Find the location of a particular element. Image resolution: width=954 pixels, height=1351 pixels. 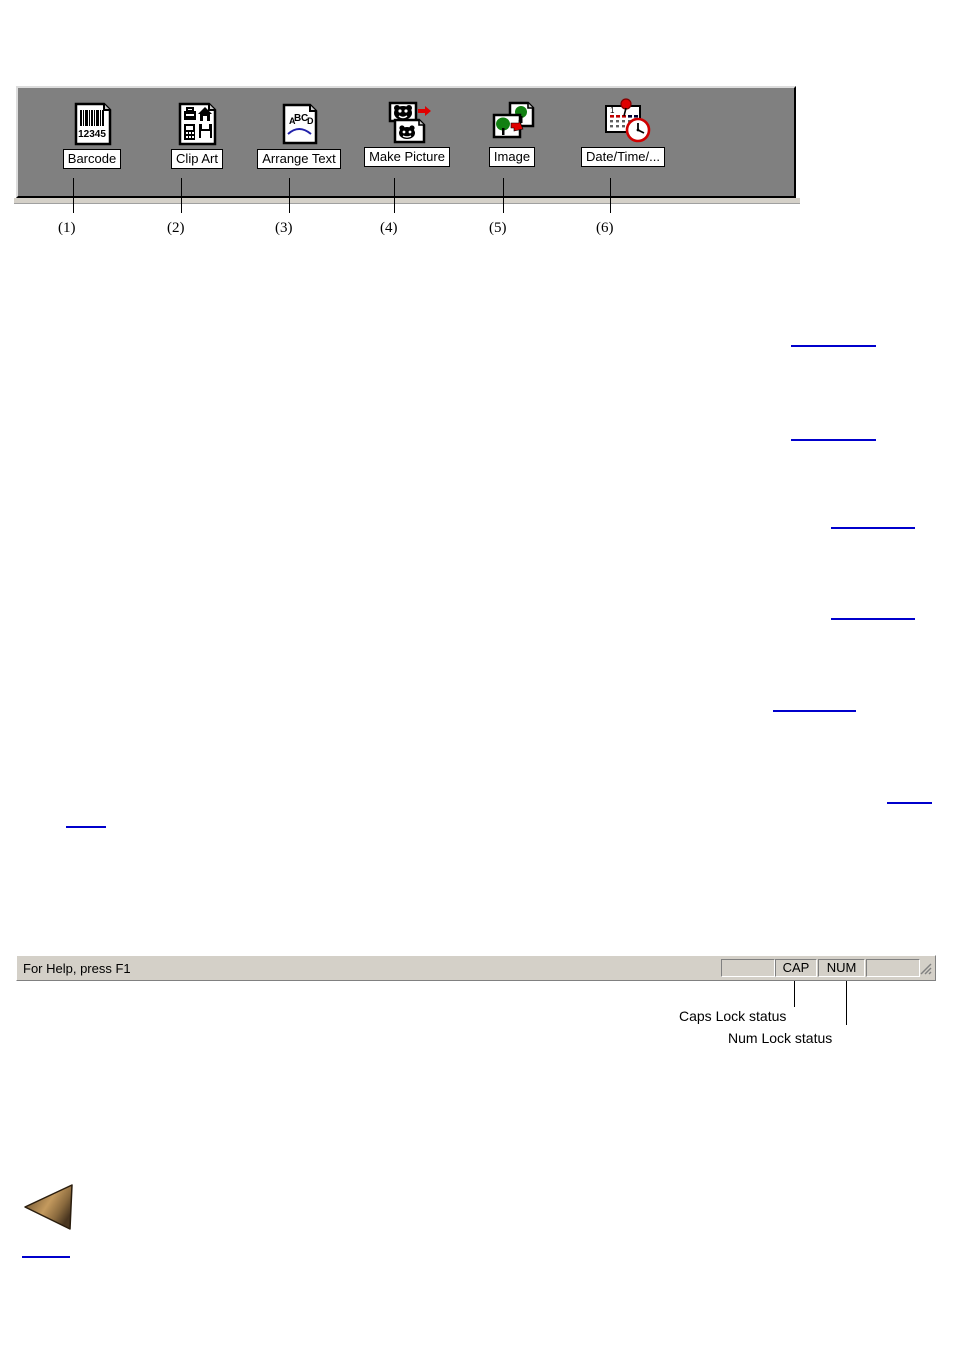

resize-grip-icon is located at coordinates (925, 968).